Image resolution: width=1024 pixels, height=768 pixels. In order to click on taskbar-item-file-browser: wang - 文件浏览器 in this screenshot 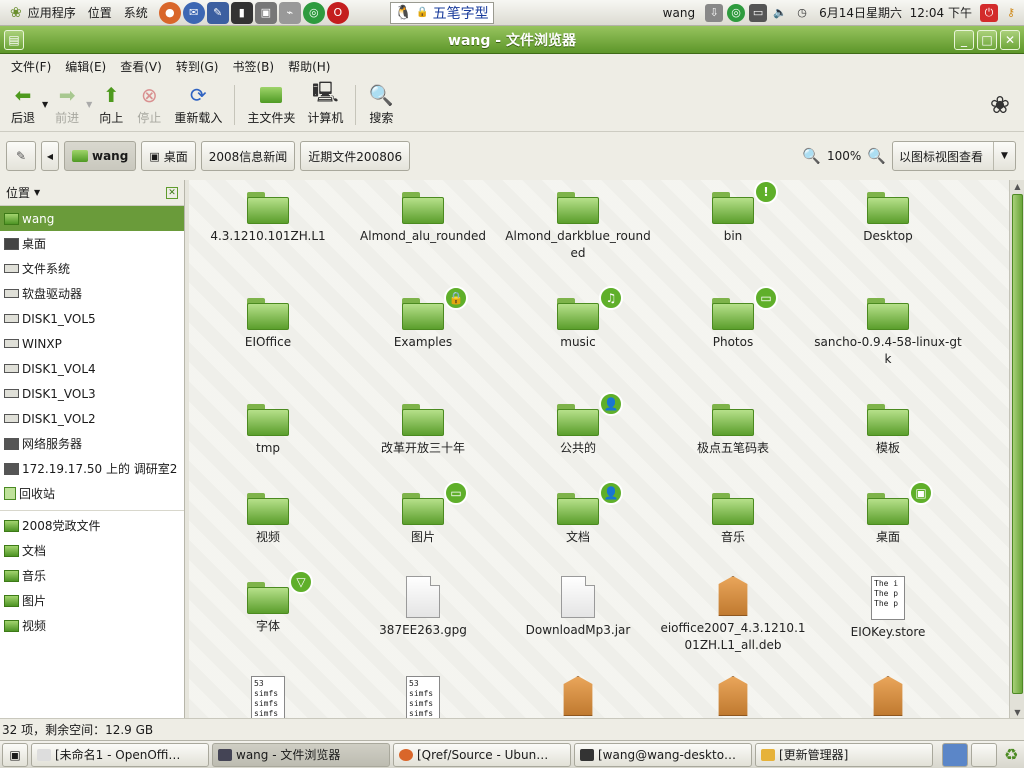, I will do `click(301, 754)`.